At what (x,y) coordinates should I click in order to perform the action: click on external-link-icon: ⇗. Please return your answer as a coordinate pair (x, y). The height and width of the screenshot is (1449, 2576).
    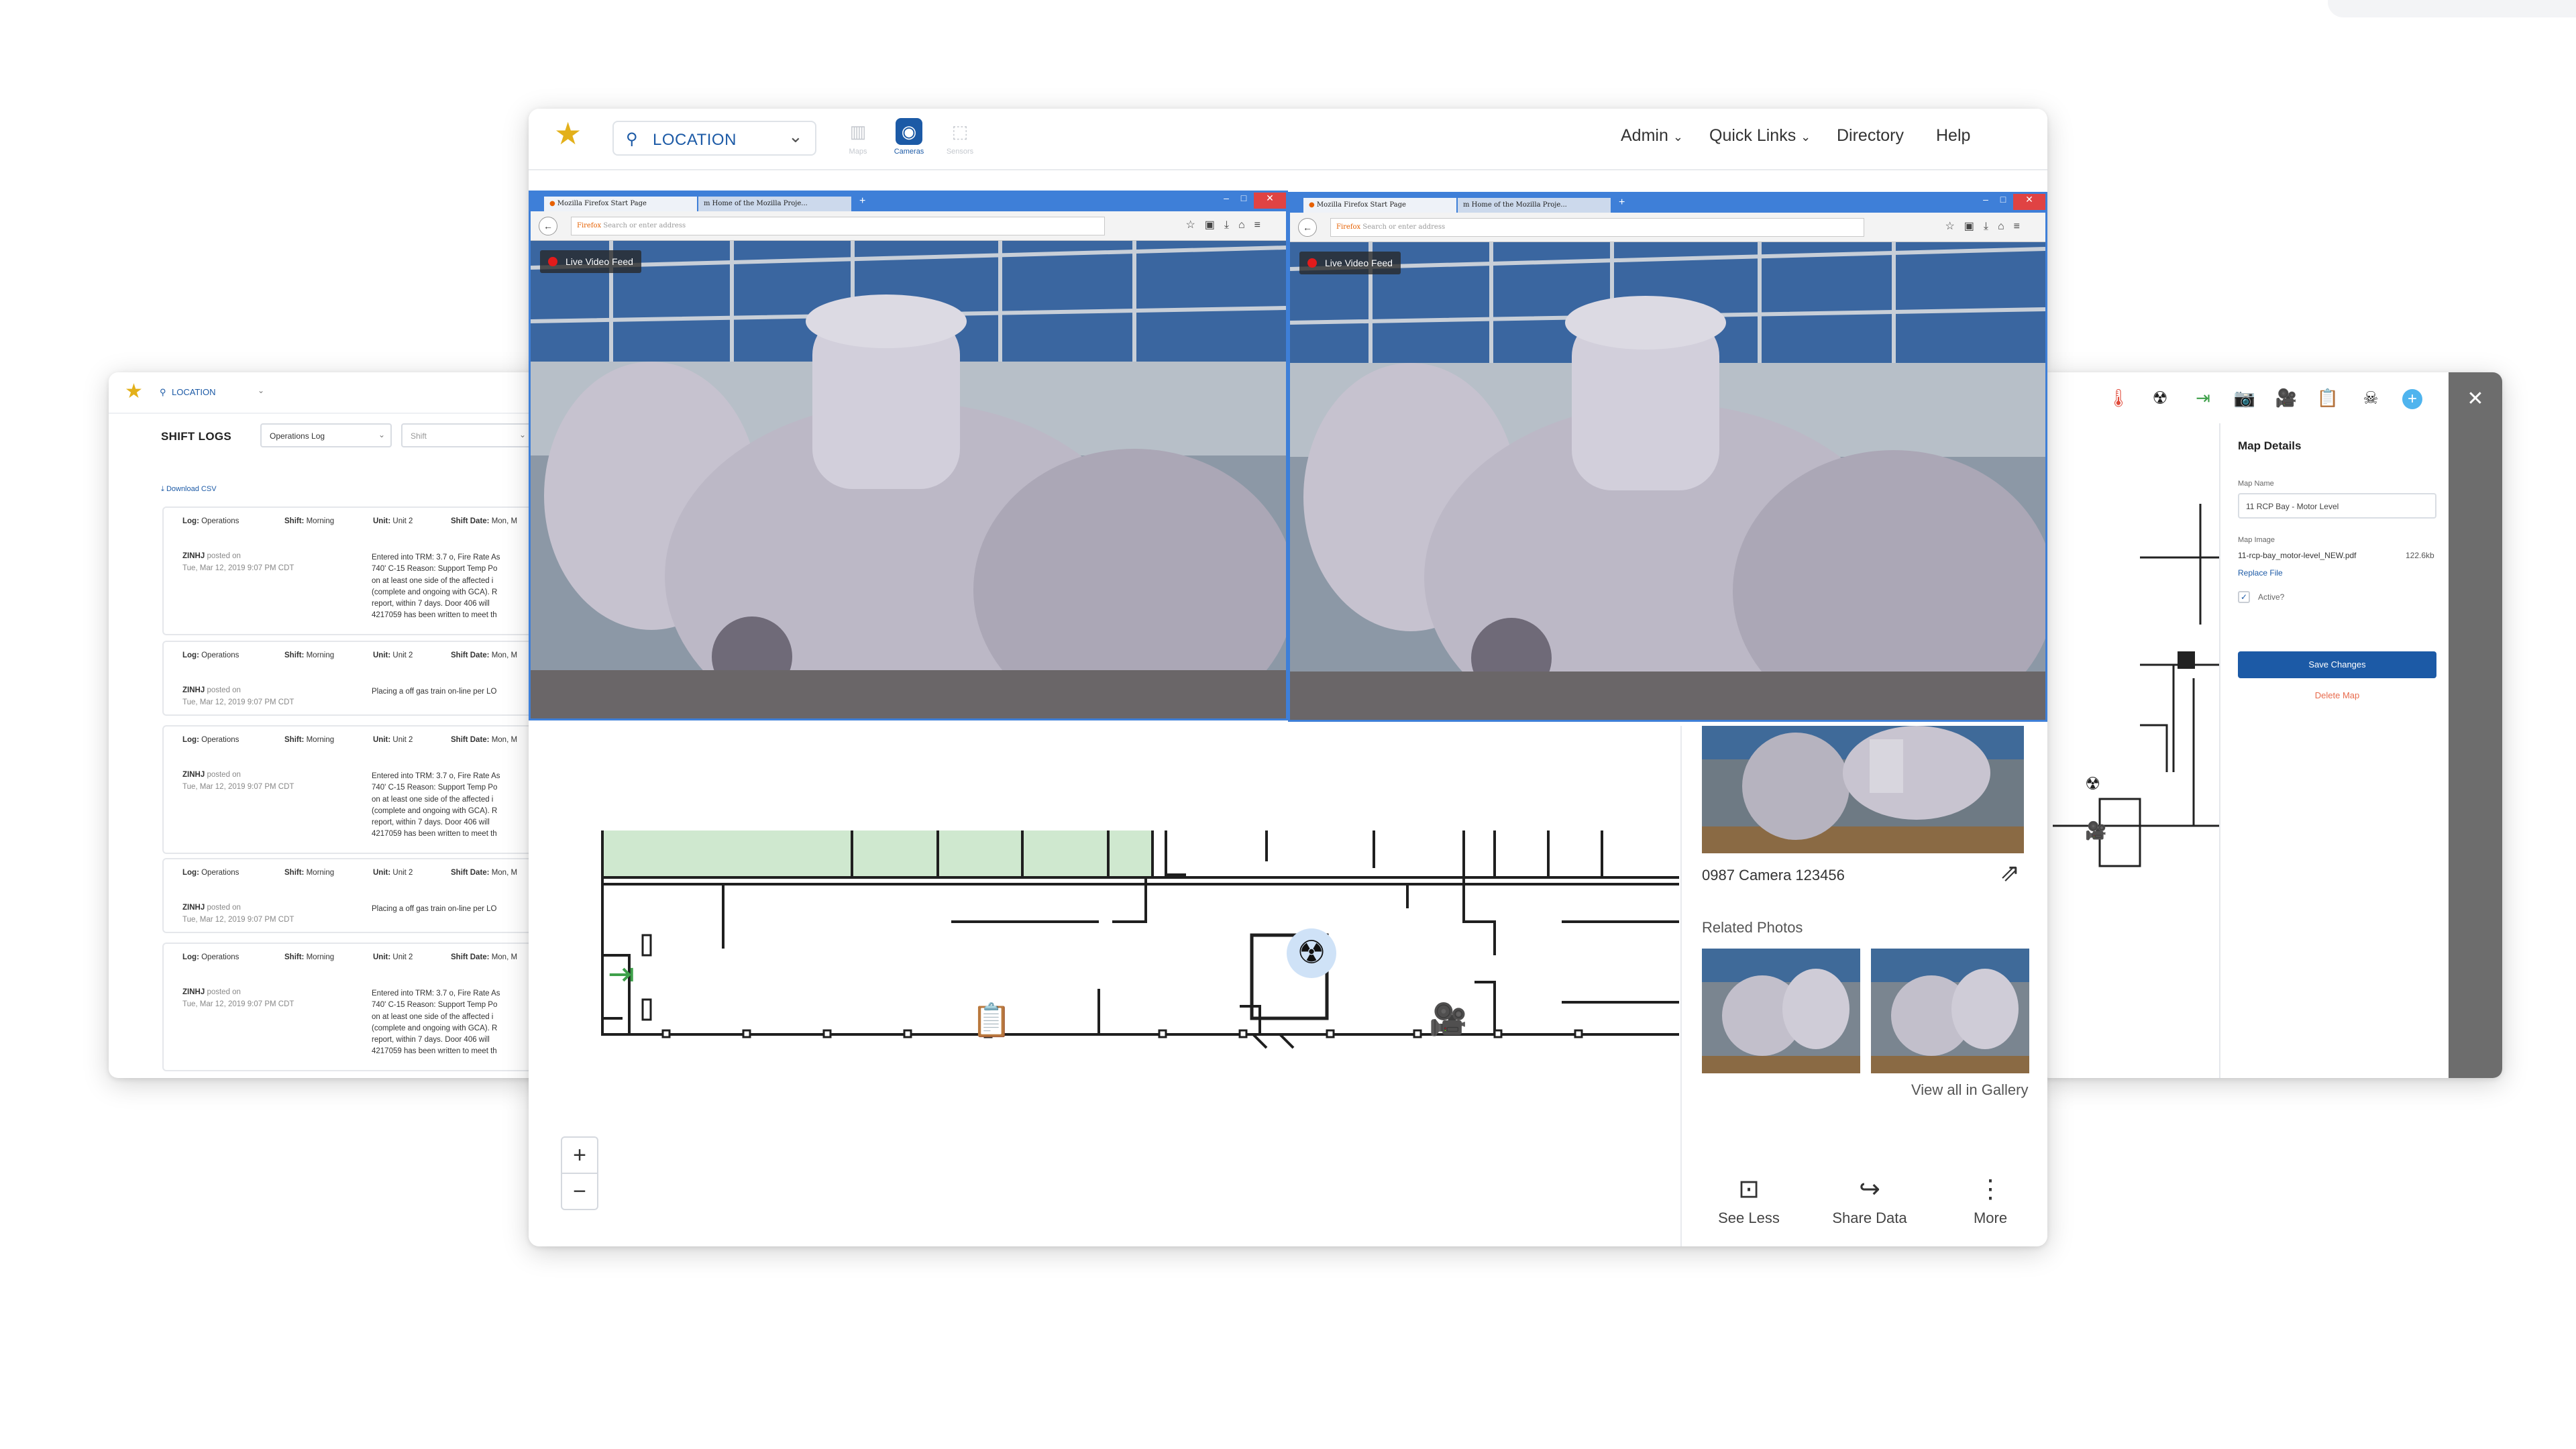
    Looking at the image, I should click on (2010, 873).